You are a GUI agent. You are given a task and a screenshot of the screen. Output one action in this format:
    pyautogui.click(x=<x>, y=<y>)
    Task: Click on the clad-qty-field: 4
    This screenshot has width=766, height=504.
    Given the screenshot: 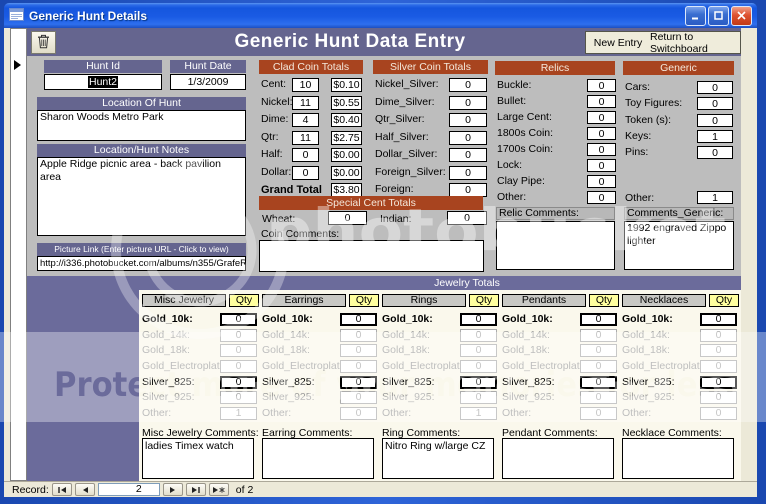 What is the action you would take?
    pyautogui.click(x=305, y=120)
    